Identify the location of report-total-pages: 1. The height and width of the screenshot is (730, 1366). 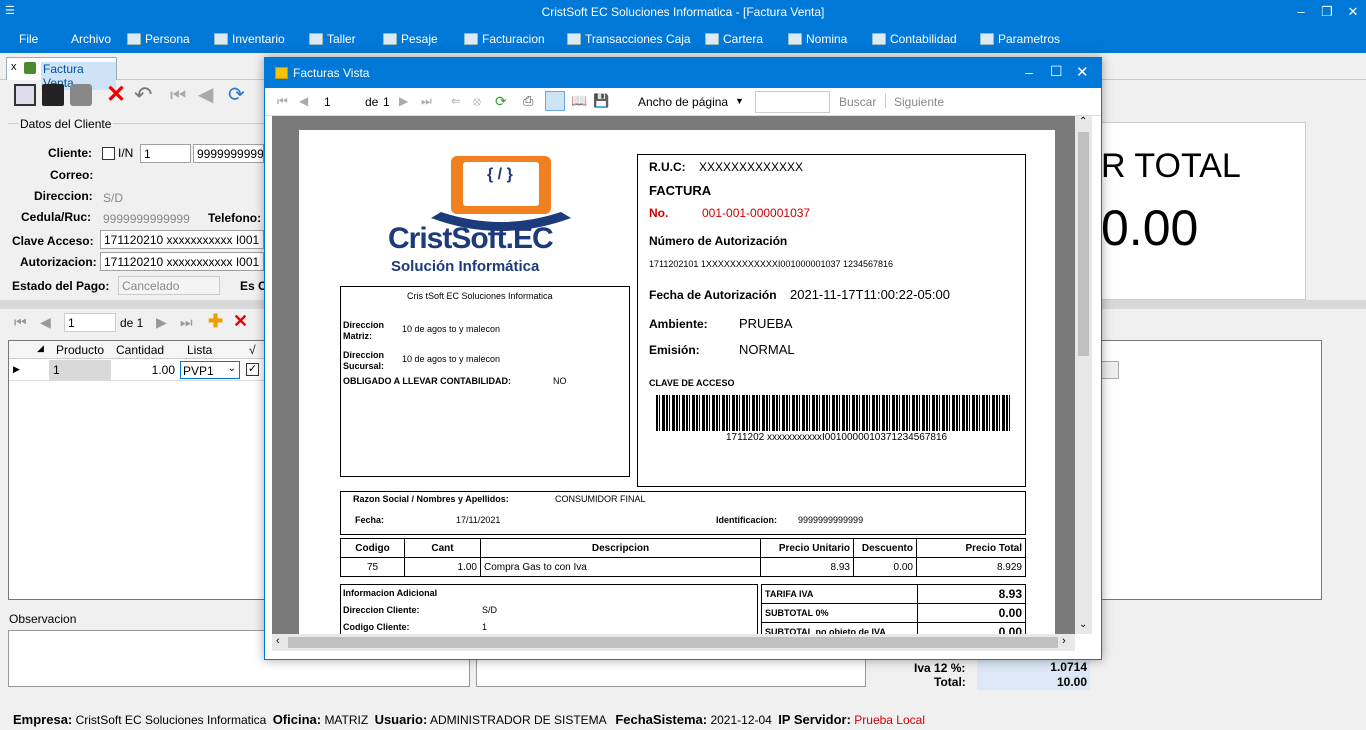
(386, 102).